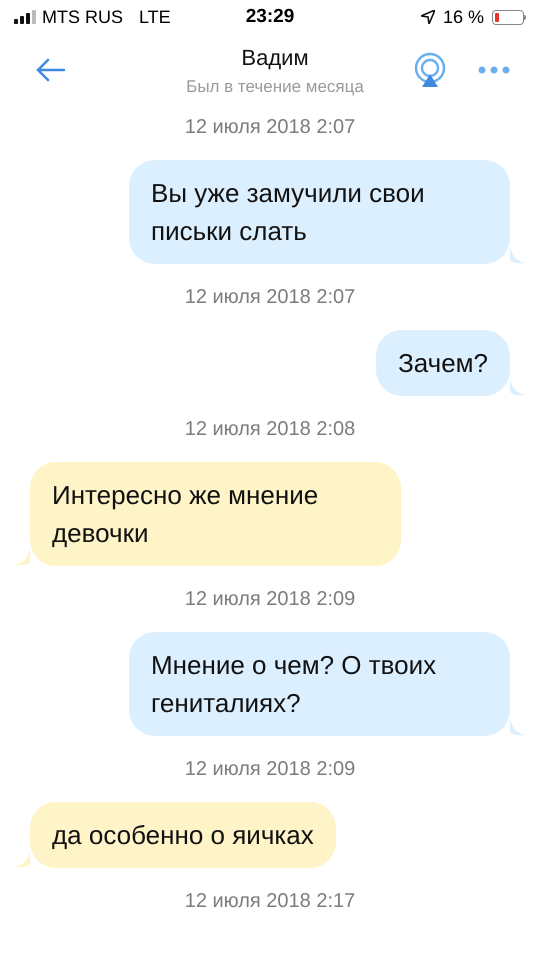 The height and width of the screenshot is (960, 540). What do you see at coordinates (288, 212) in the screenshot?
I see `message-text: Вы уже замучили свои письки слать` at bounding box center [288, 212].